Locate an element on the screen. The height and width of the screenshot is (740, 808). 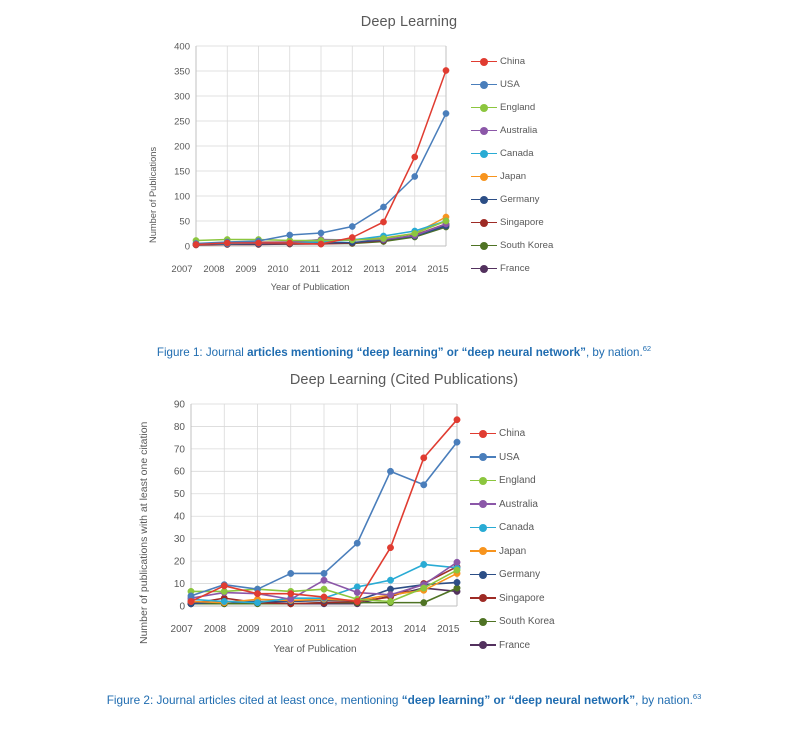
chart-2-svg-y-tick-50: 50 is located at coordinates (180, 494).